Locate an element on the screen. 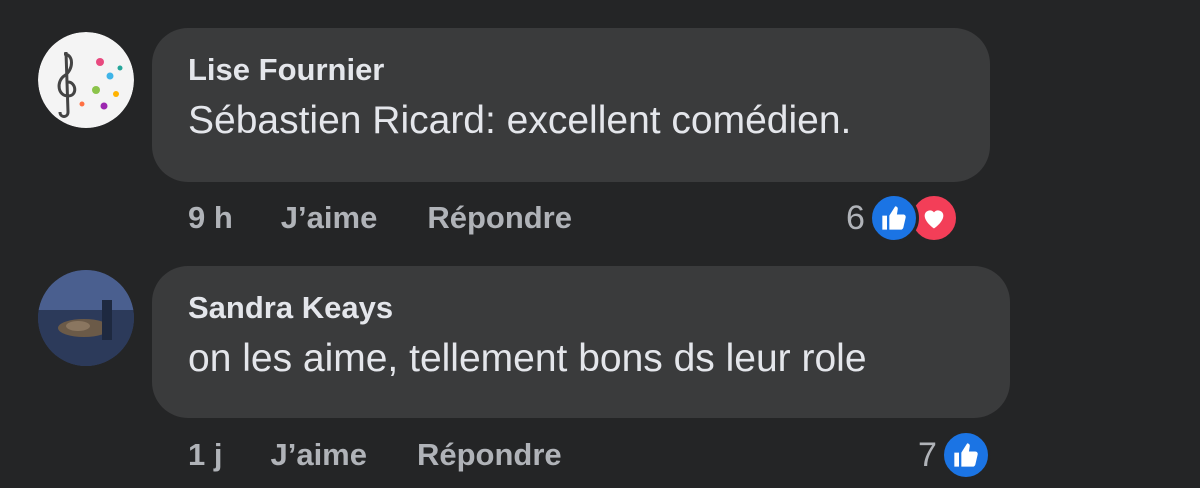 The width and height of the screenshot is (1200, 488). music-note-avatar-icon is located at coordinates (86, 80).